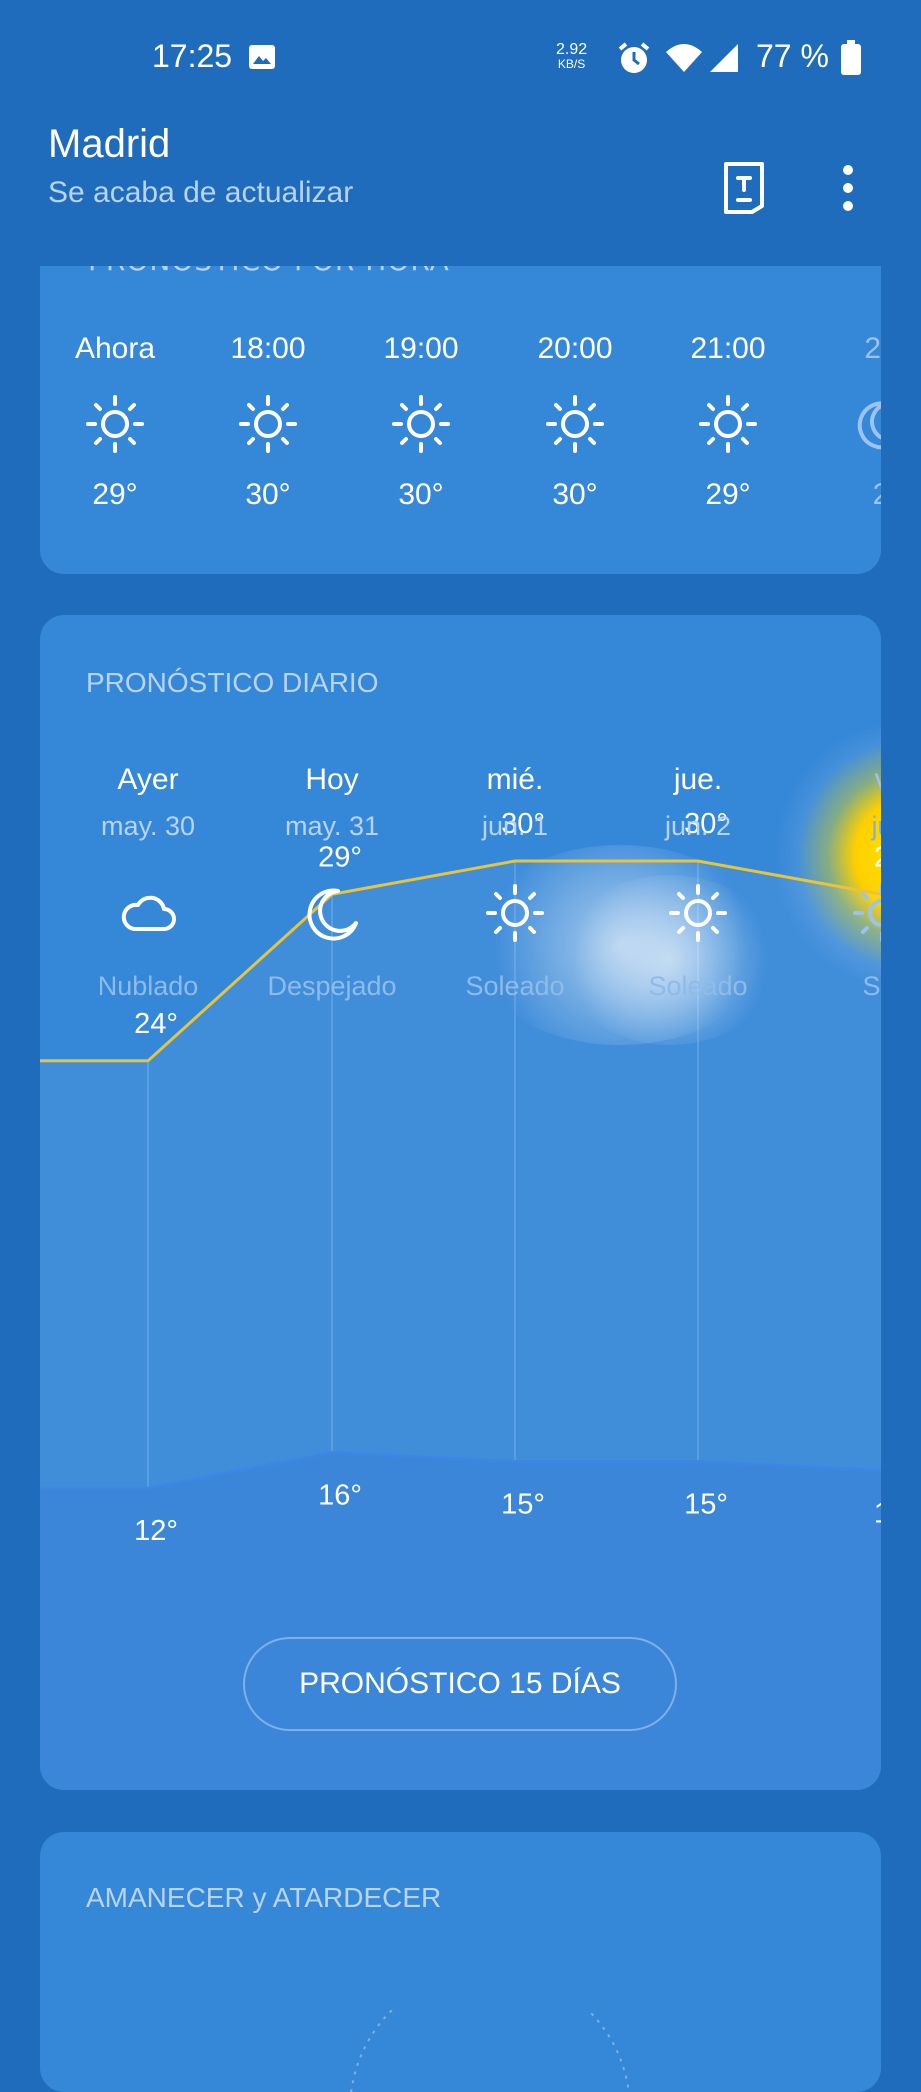 Image resolution: width=921 pixels, height=2092 pixels. Describe the element at coordinates (460, 1684) in the screenshot. I see `fifteen-day-forecast-button: PRONÓSTICO 15 DÍAS` at that location.